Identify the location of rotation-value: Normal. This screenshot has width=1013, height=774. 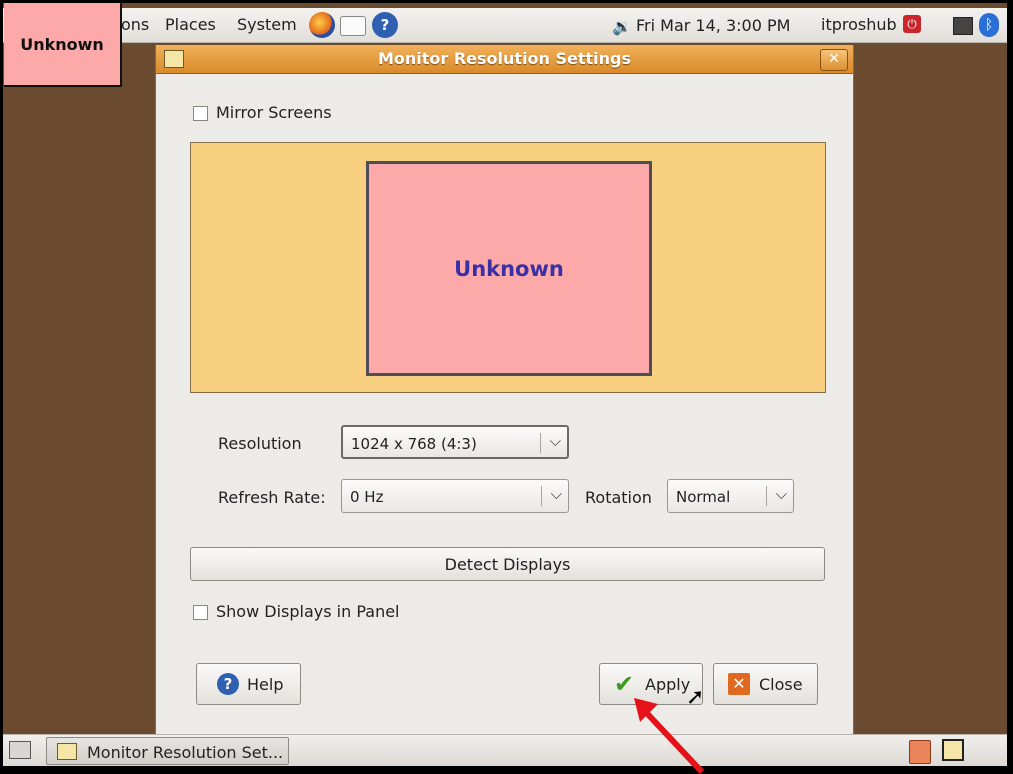
(703, 497).